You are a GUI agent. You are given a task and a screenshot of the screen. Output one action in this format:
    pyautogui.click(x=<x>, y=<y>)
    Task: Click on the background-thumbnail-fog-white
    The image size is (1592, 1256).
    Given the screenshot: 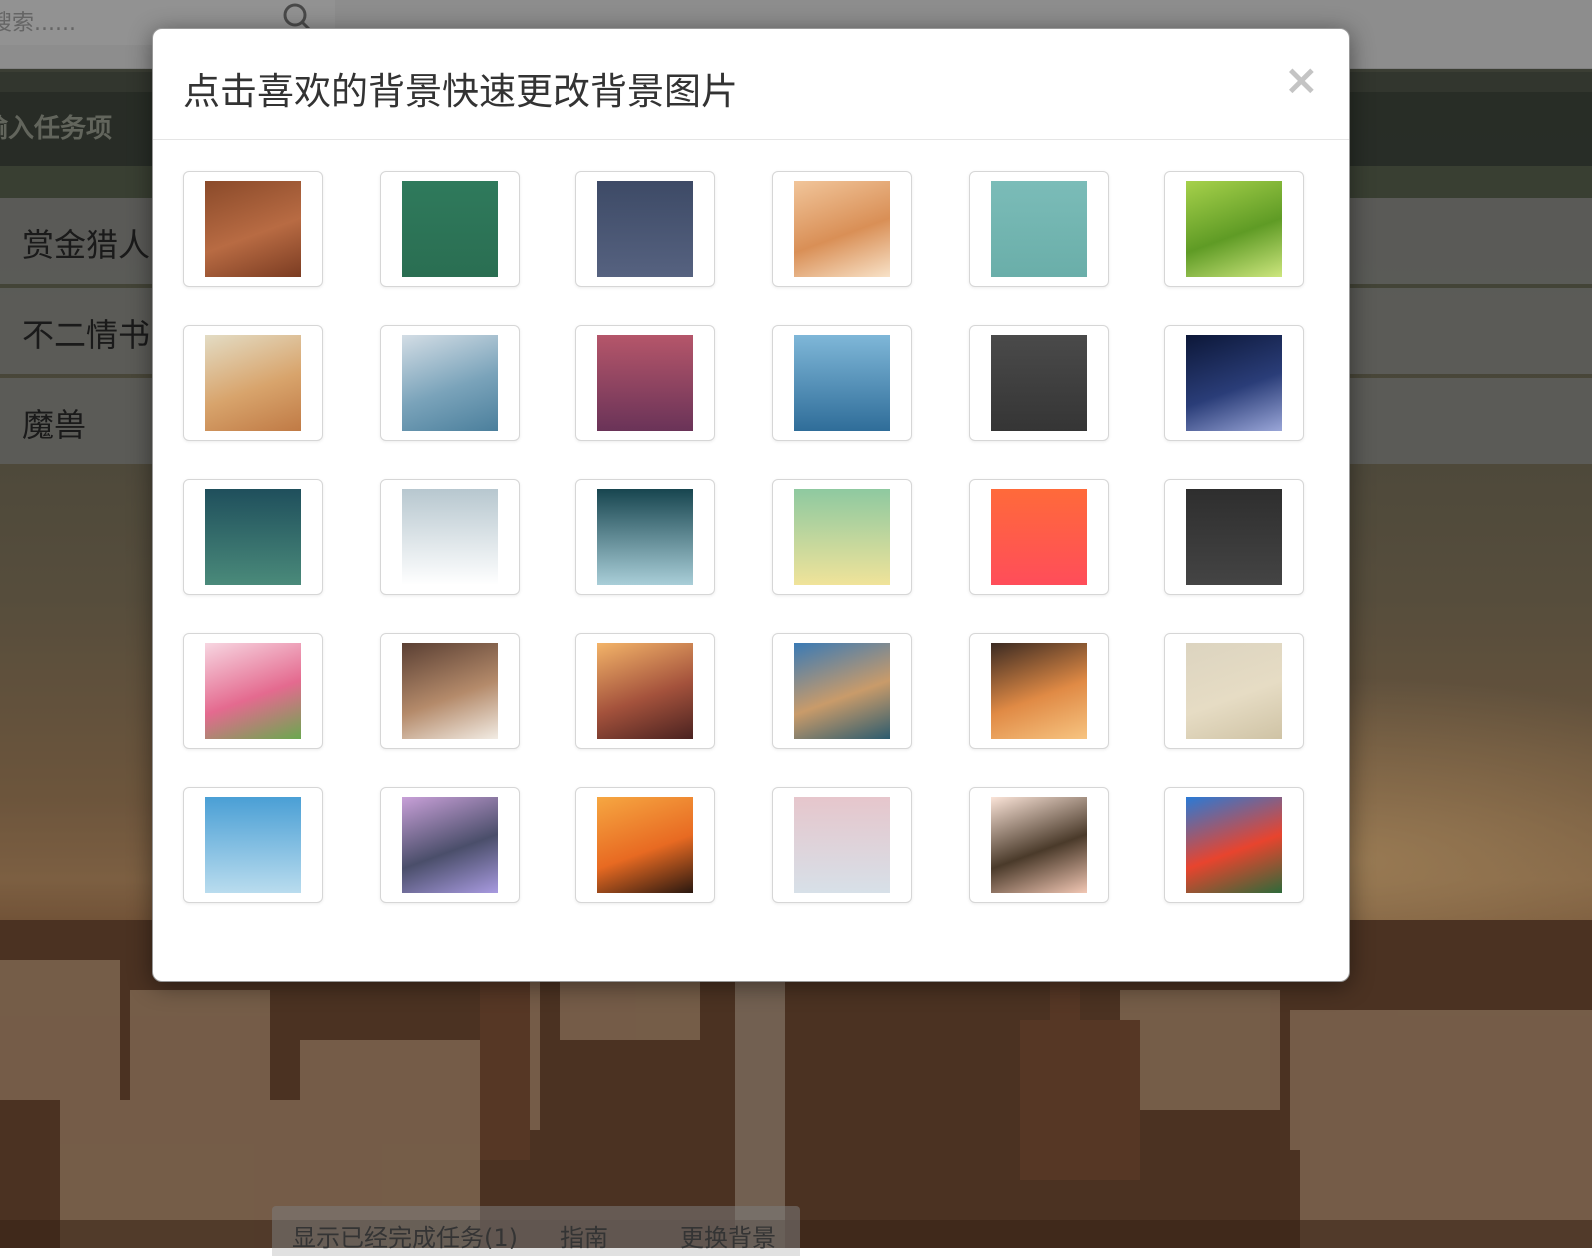 What is the action you would take?
    pyautogui.click(x=450, y=537)
    